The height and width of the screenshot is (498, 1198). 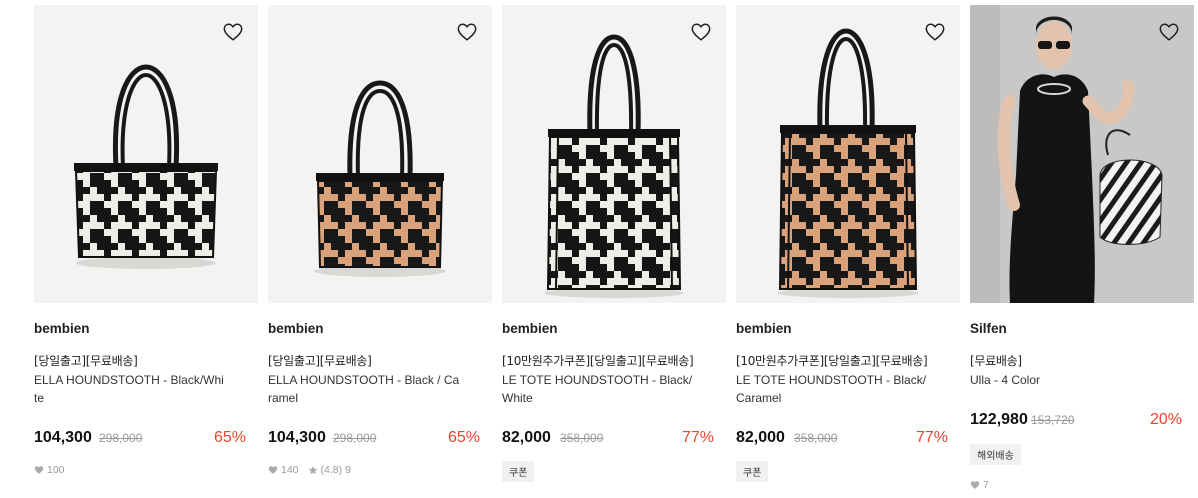 What do you see at coordinates (39, 398) in the screenshot?
I see `product-name-line2: te` at bounding box center [39, 398].